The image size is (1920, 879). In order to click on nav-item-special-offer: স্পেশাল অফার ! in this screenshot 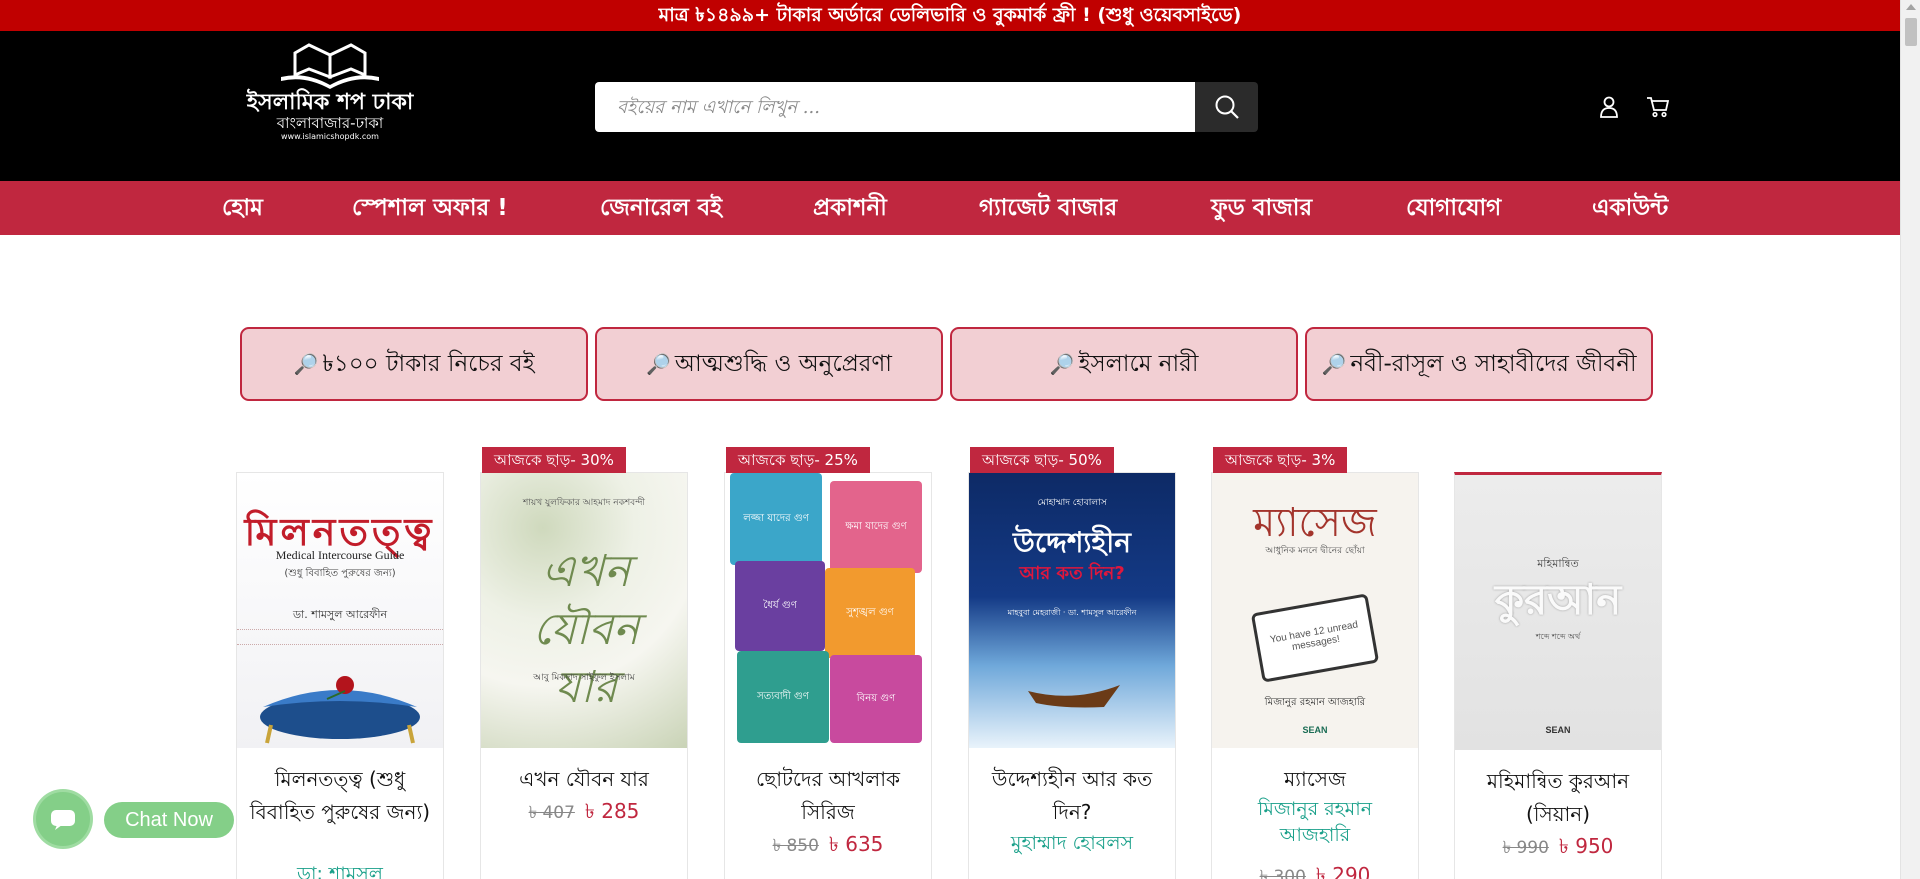, I will do `click(430, 208)`.